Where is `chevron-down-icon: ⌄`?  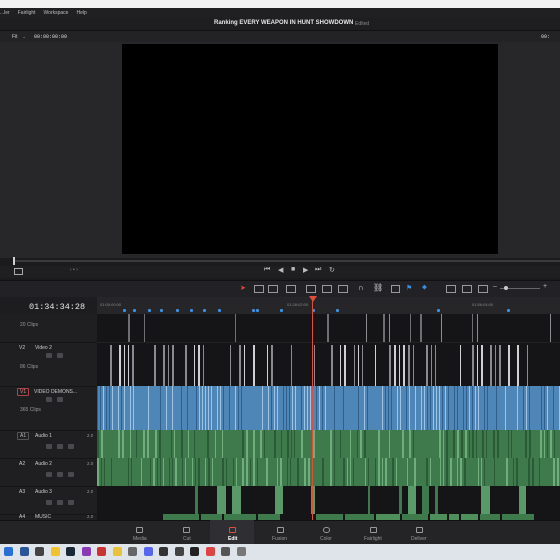
chevron-down-icon: ⌄ is located at coordinates (24, 37).